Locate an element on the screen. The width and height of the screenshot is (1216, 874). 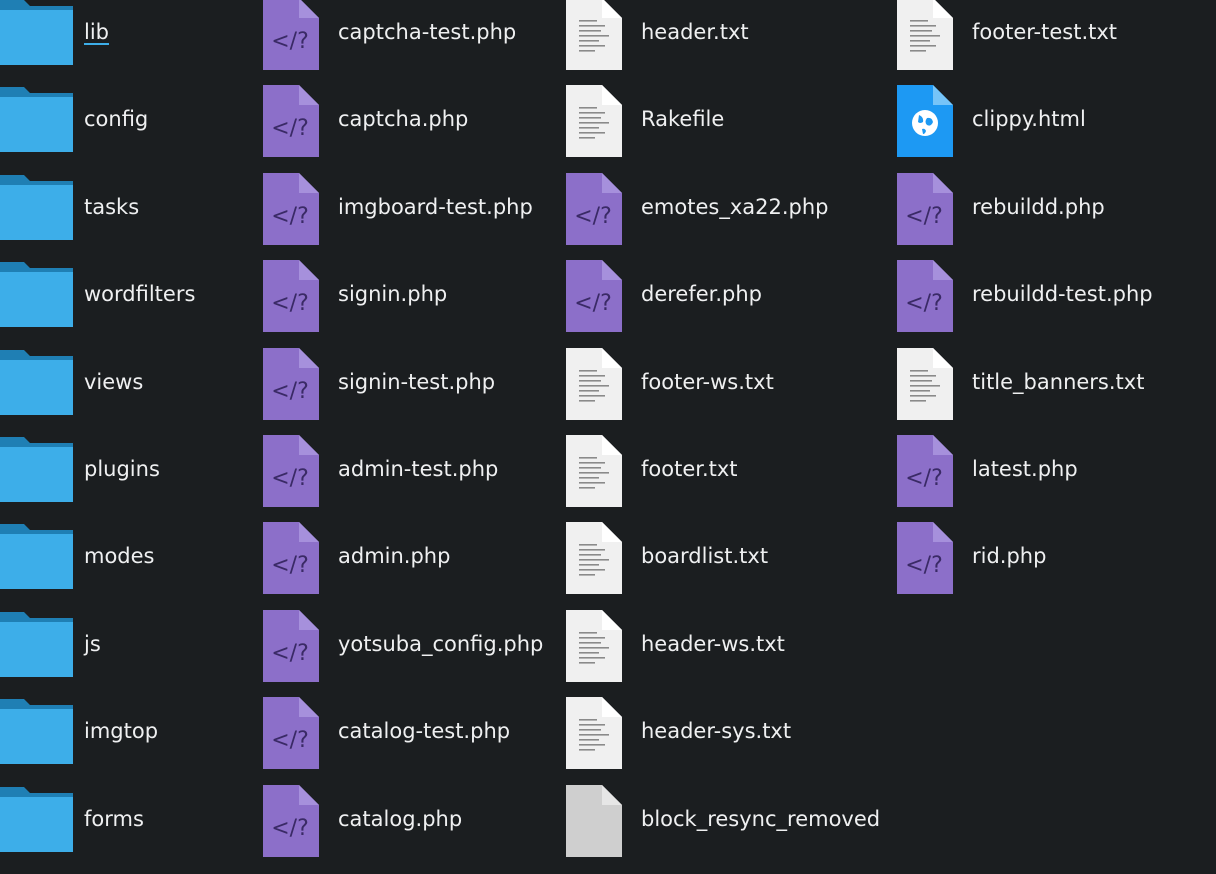
folder-item: forms is located at coordinates (150, 830).